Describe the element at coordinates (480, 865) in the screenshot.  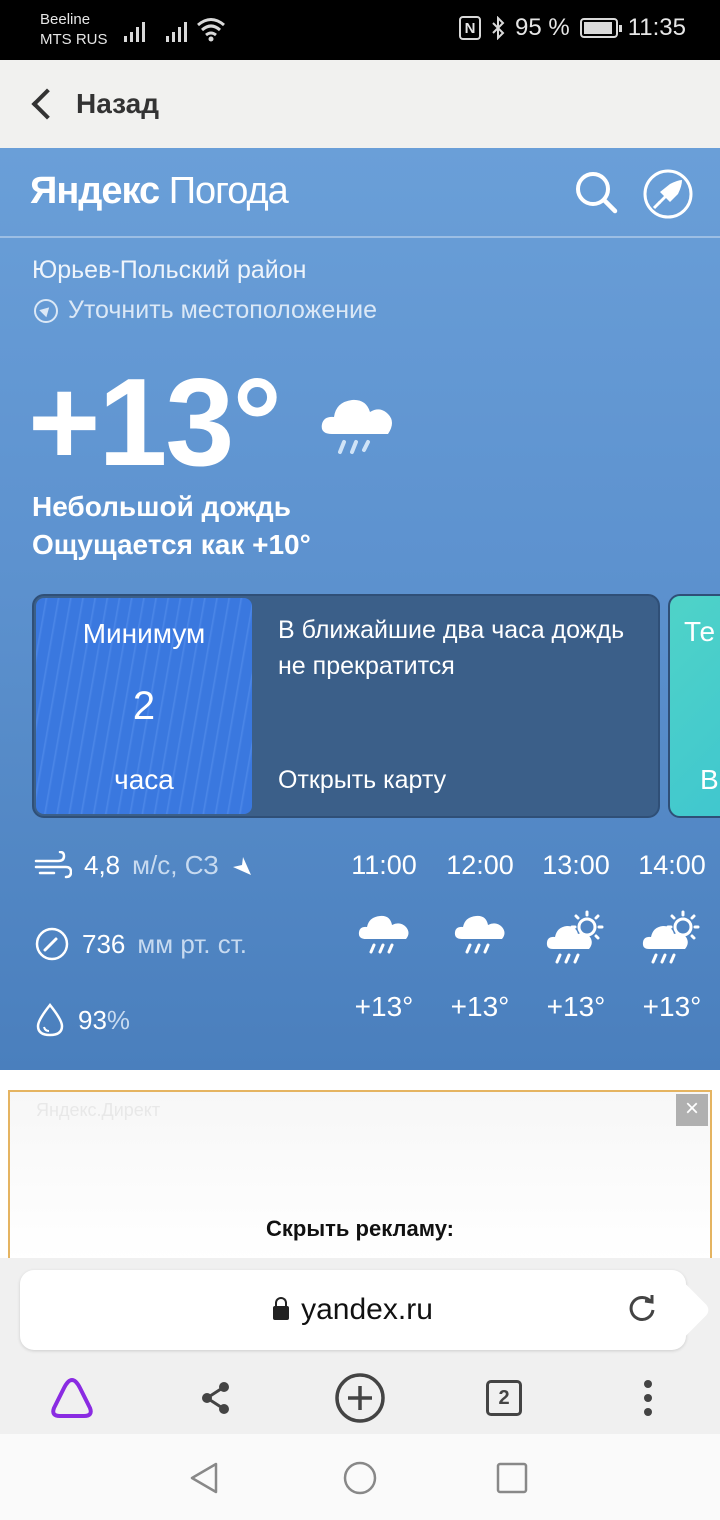
I see `hour-time: 12:00` at that location.